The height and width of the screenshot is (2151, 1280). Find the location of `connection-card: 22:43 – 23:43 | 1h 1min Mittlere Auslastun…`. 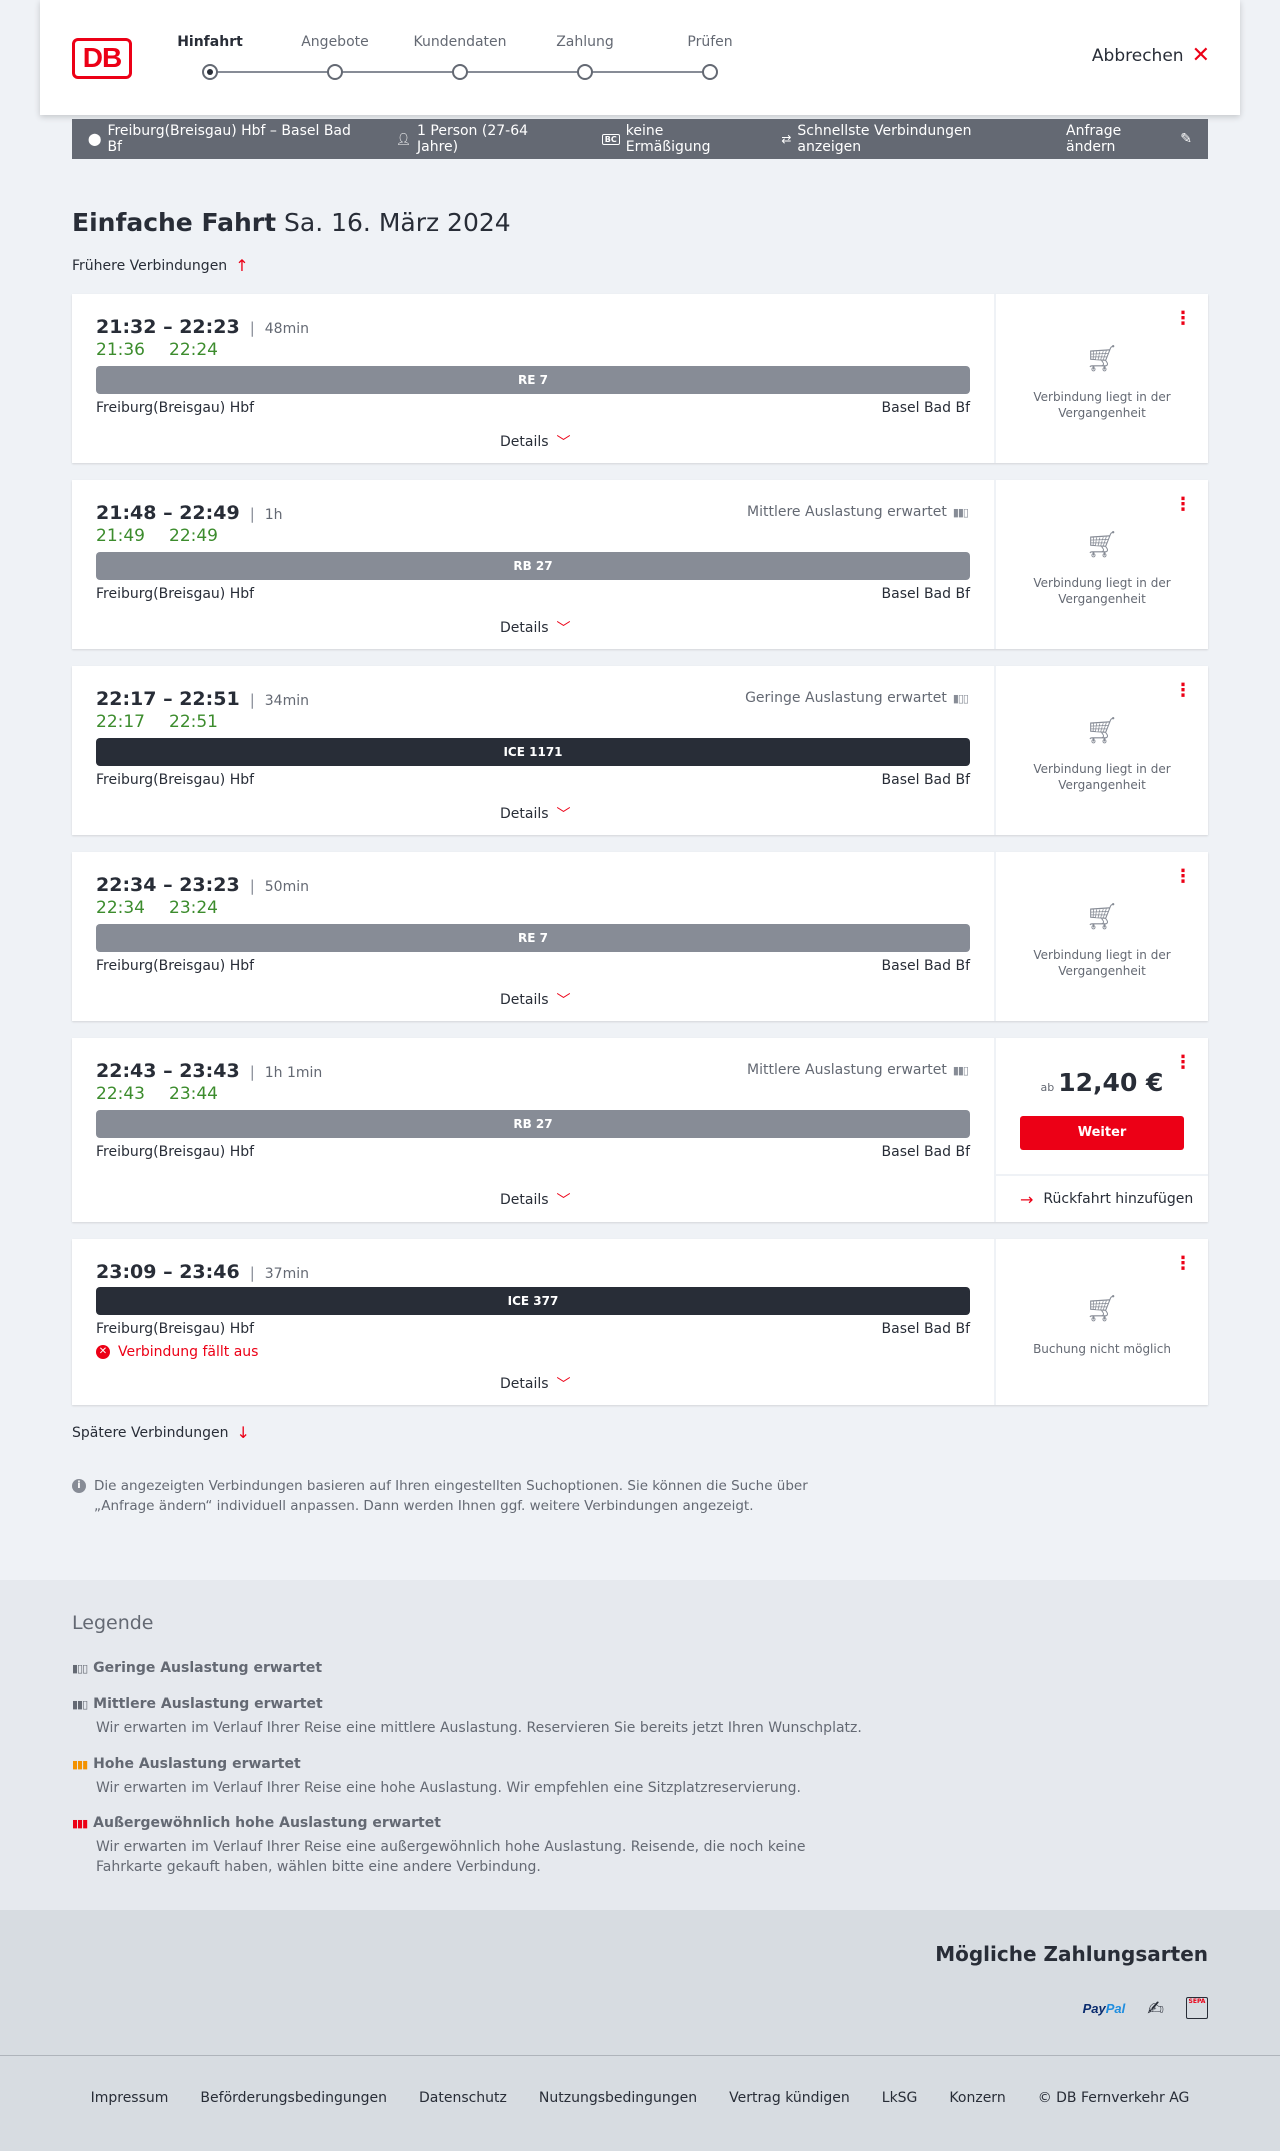

connection-card: 22:43 – 23:43 | 1h 1min Mittlere Auslastun… is located at coordinates (640, 1130).